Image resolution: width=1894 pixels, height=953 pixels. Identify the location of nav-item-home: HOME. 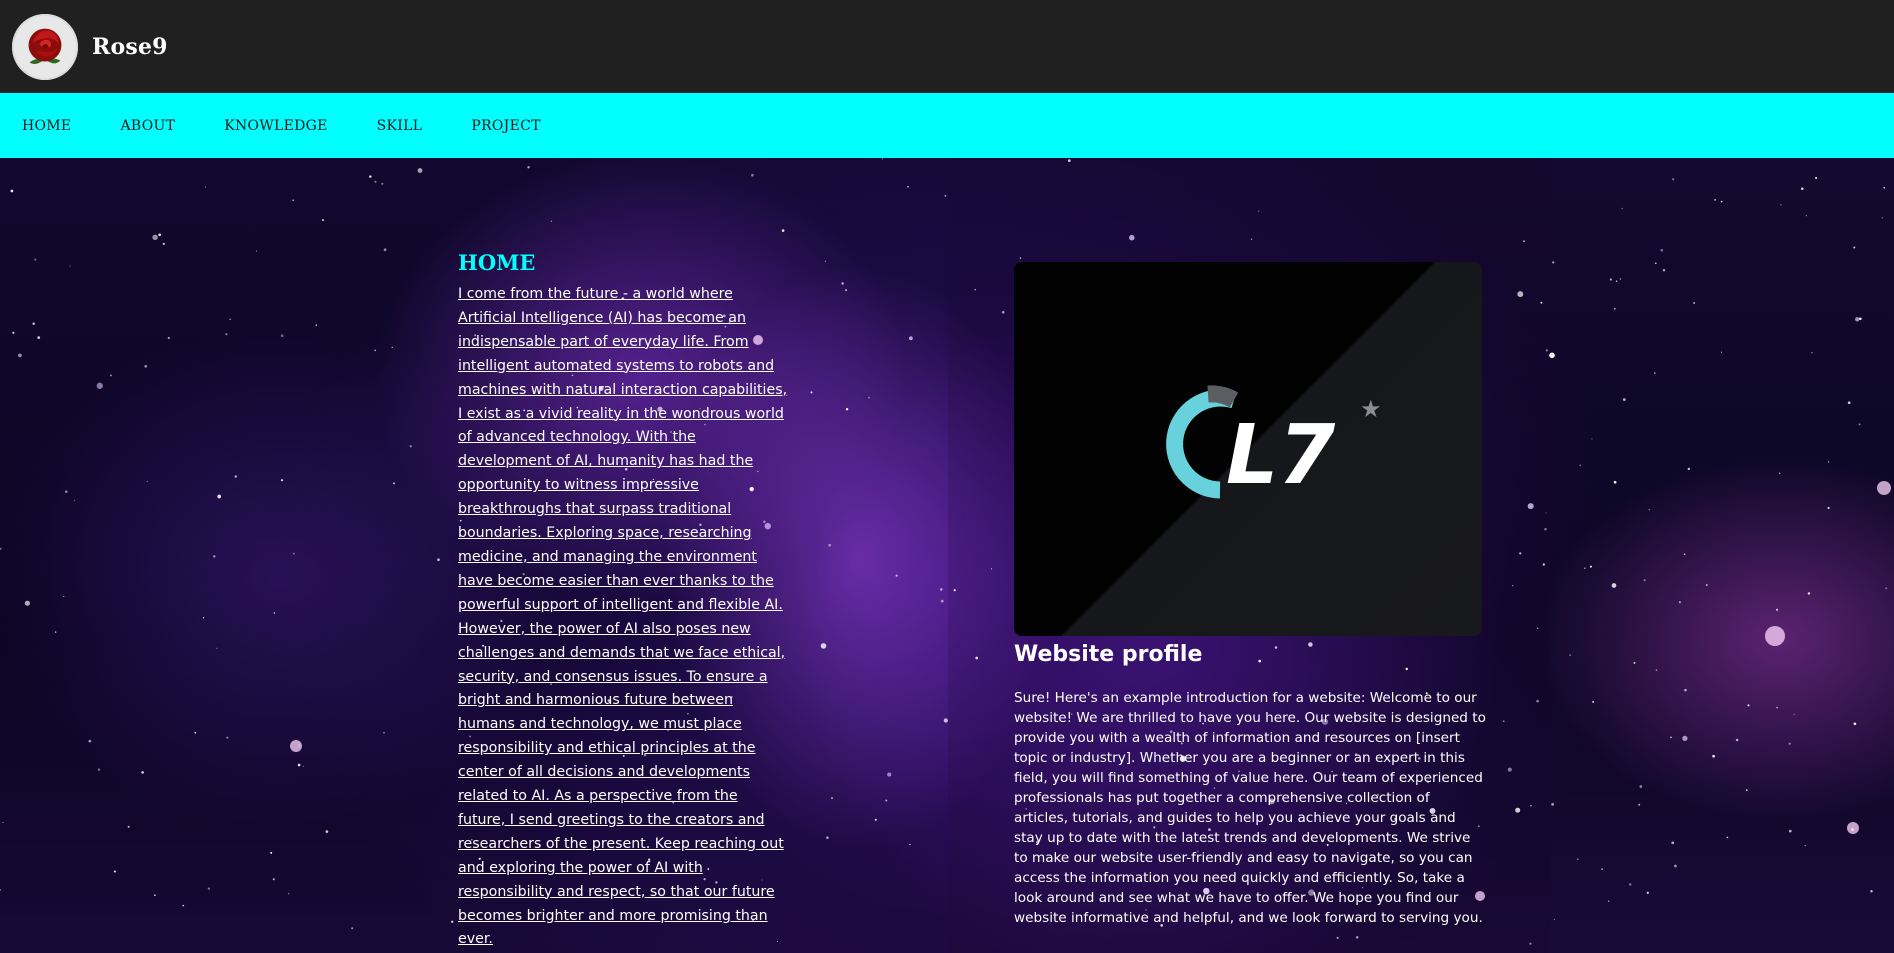
(46, 126).